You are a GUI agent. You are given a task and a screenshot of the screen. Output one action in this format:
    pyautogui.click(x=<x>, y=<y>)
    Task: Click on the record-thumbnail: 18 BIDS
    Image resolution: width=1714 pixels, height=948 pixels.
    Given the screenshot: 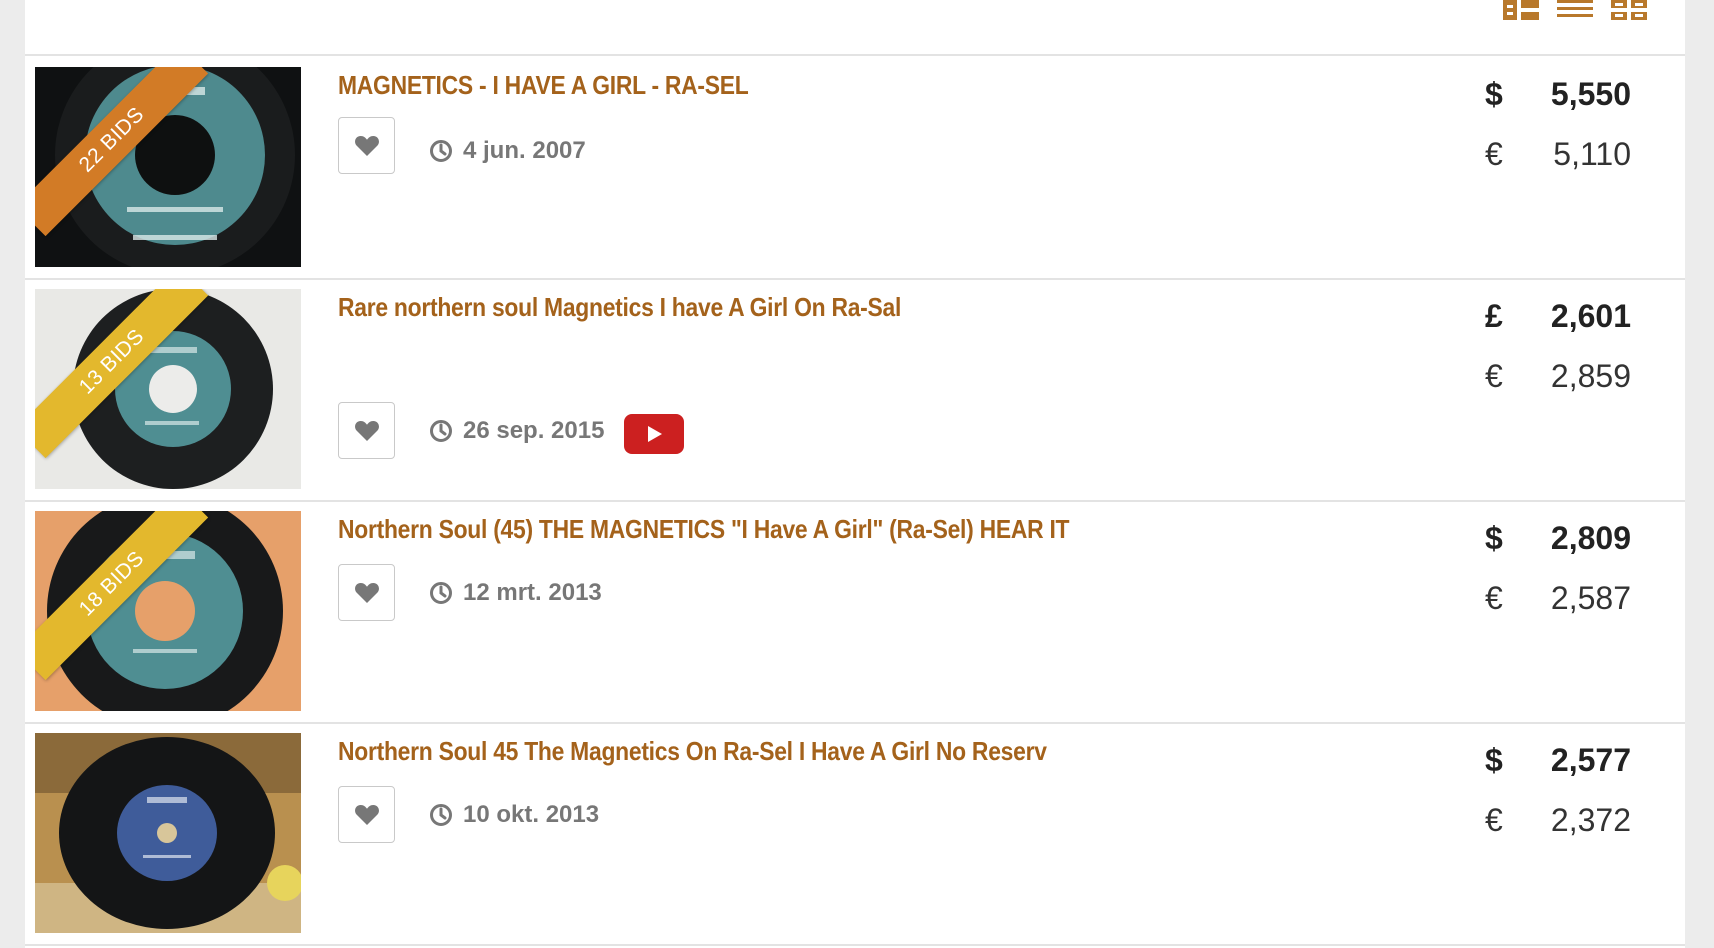 What is the action you would take?
    pyautogui.click(x=168, y=611)
    